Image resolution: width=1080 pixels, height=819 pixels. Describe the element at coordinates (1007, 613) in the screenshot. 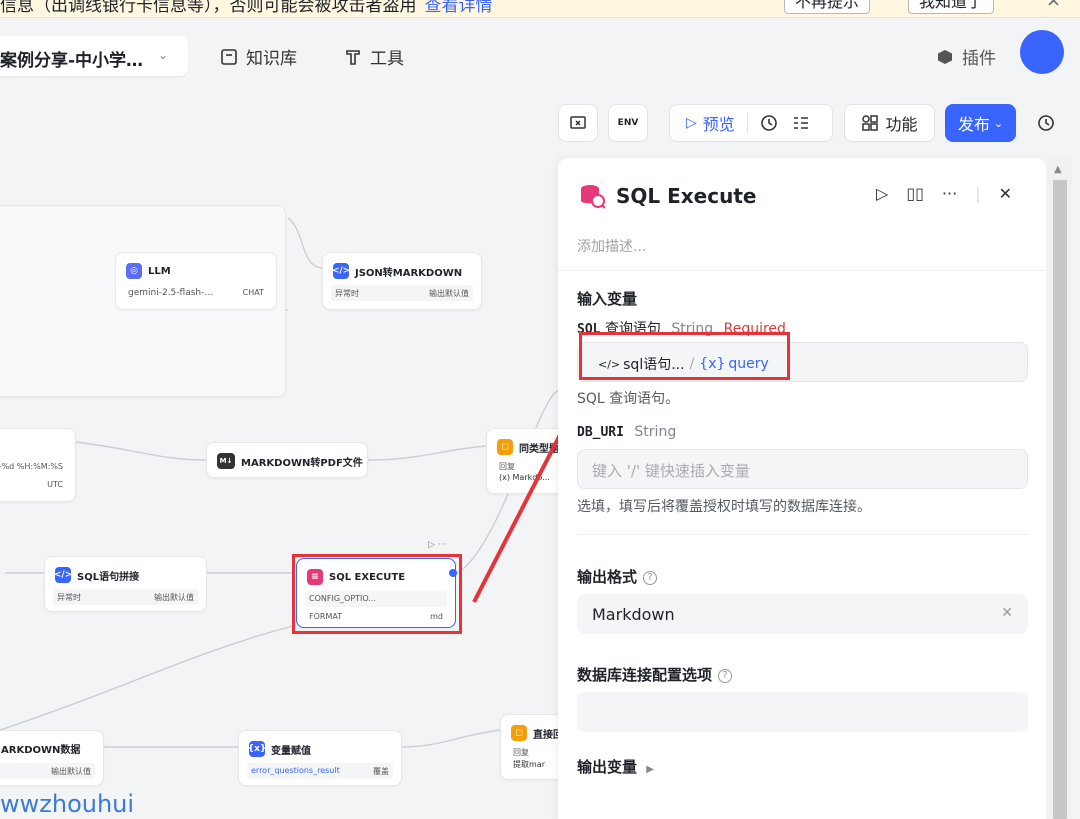

I see `clear-icon: ✕` at that location.